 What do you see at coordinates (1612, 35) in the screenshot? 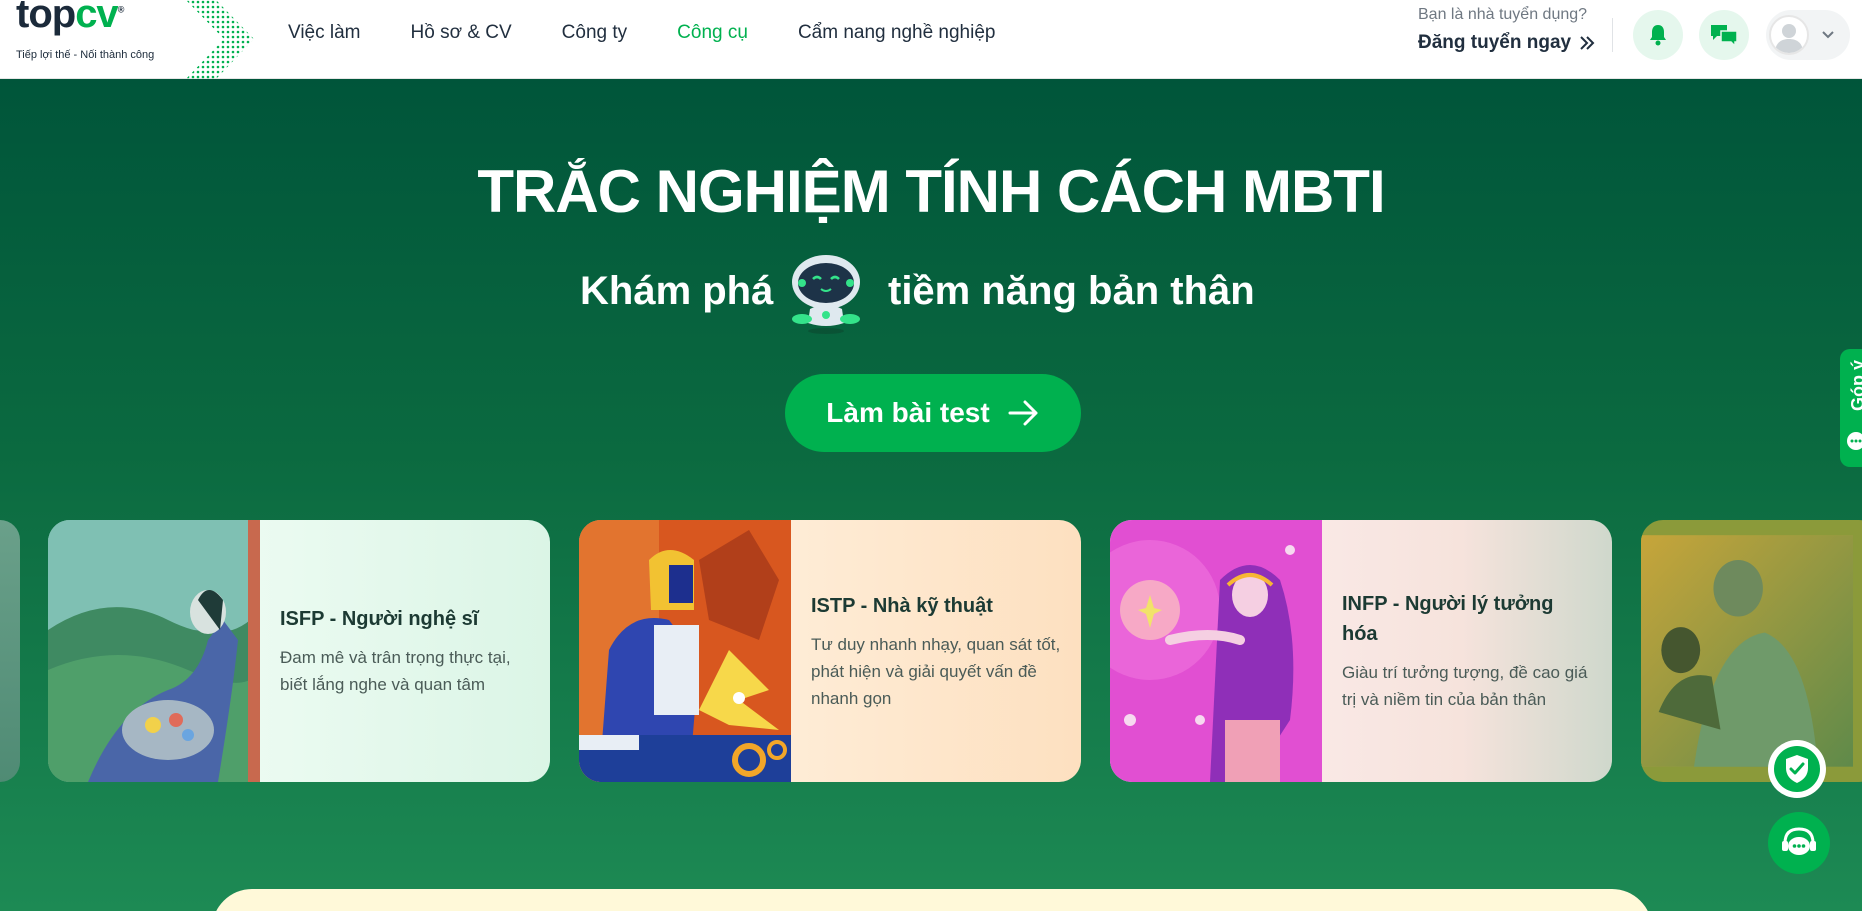
I see `header-divider` at bounding box center [1612, 35].